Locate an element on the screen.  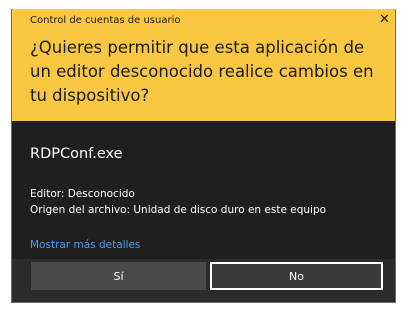
window-title: Control de cuentas de usuario is located at coordinates (105, 20).